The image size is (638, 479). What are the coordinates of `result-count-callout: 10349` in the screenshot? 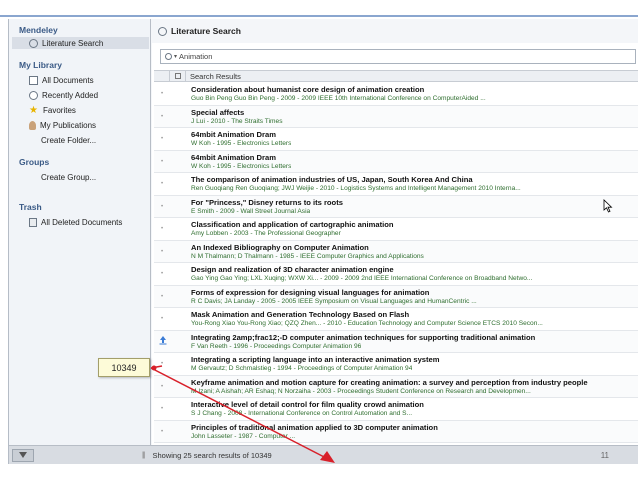 It's located at (124, 367).